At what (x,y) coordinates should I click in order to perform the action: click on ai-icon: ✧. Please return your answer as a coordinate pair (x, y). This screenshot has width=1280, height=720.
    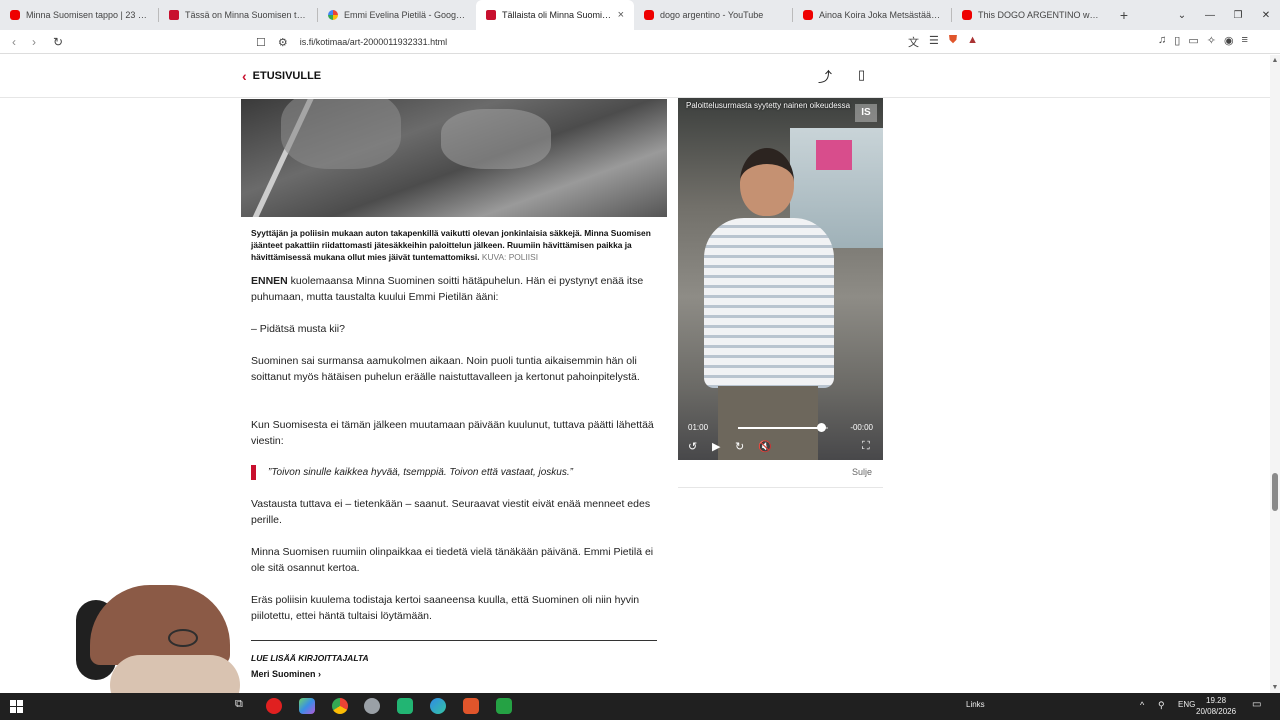
    Looking at the image, I should click on (1211, 40).